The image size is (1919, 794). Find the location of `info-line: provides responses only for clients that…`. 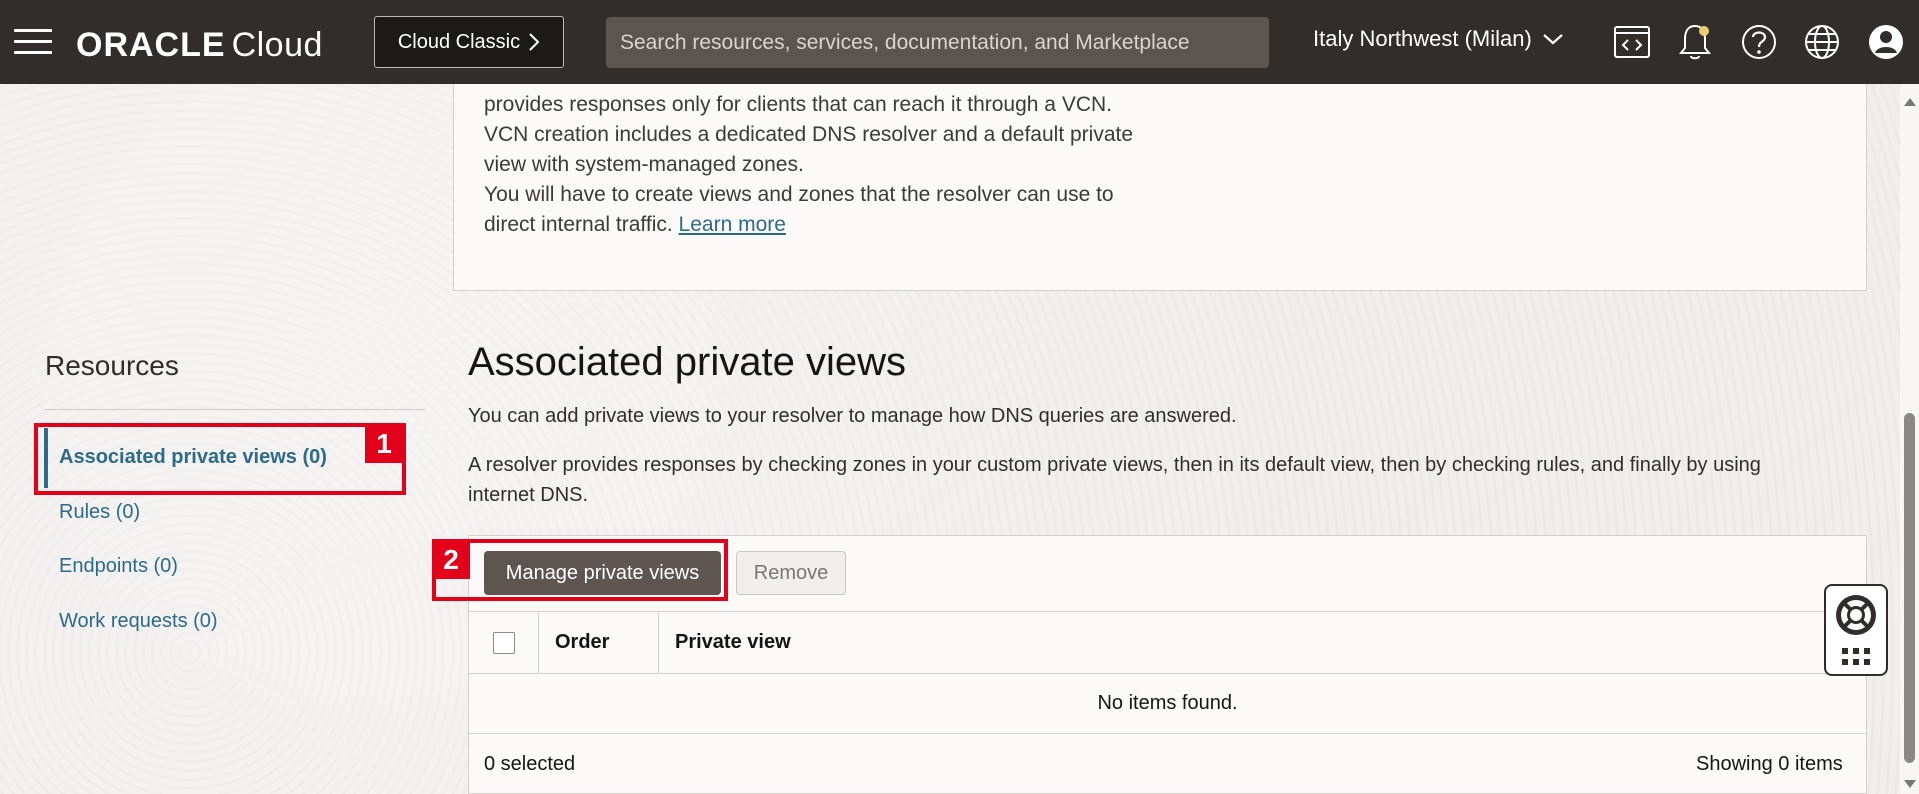

info-line: provides responses only for clients that… is located at coordinates (798, 104).